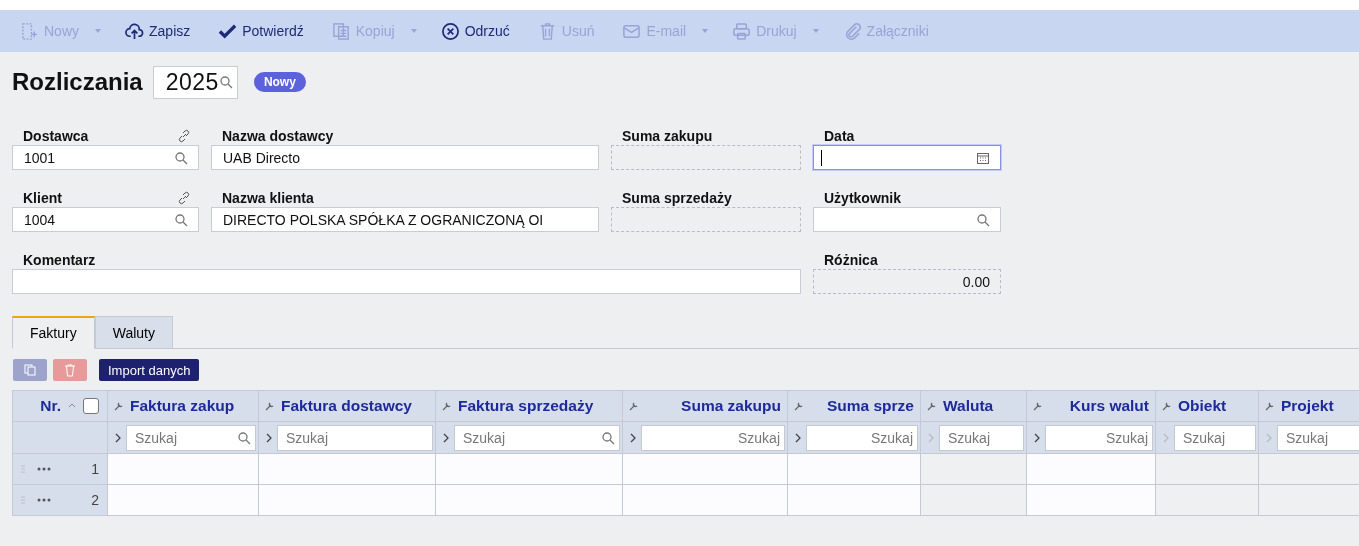  Describe the element at coordinates (851, 259) in the screenshot. I see `field-label: Różnica` at that location.